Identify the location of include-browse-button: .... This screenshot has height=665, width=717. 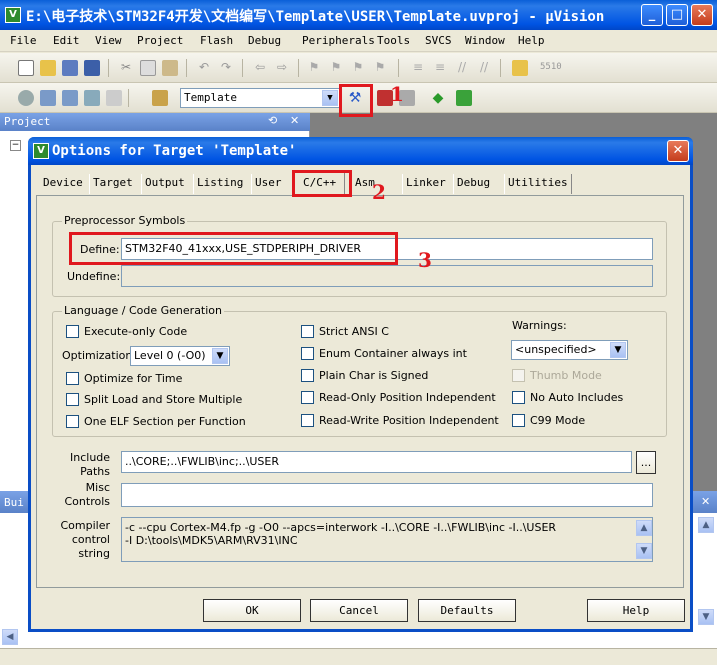
(646, 462).